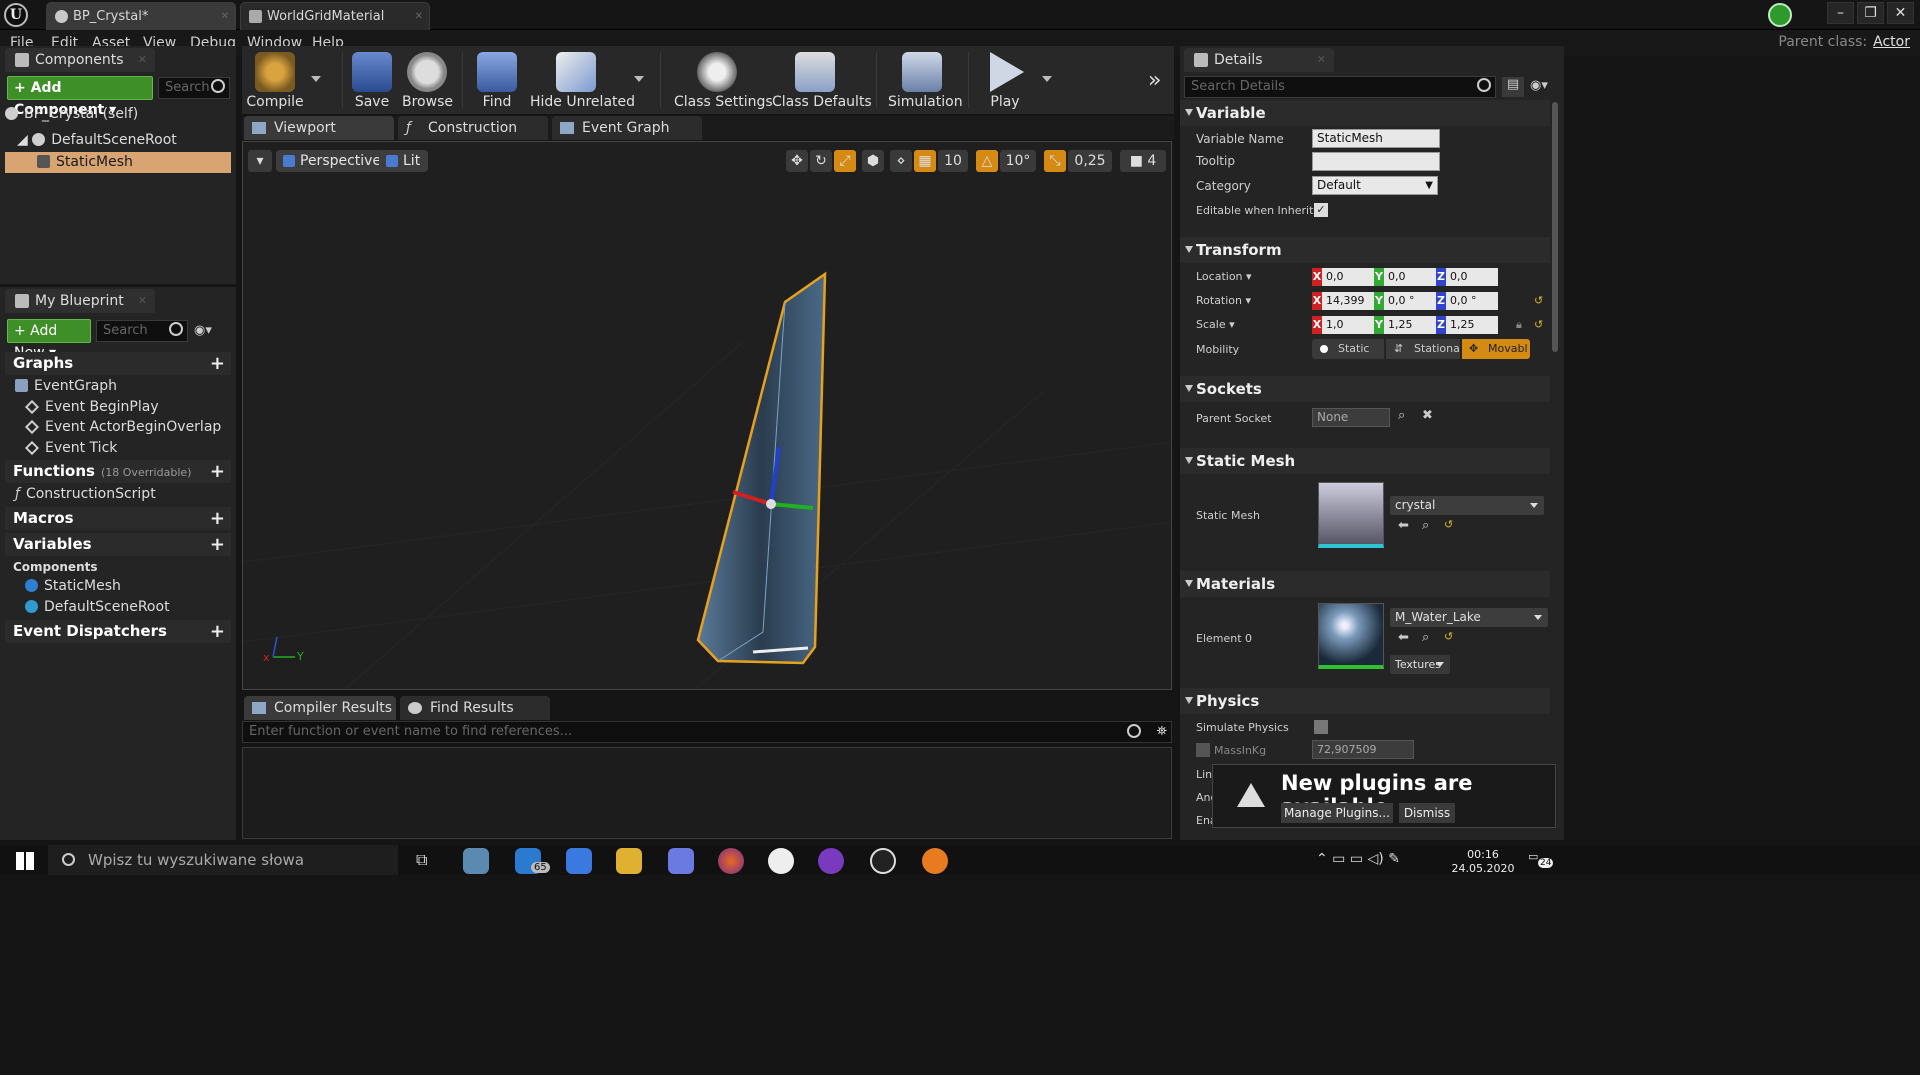  What do you see at coordinates (427, 80) in the screenshot?
I see `browse-button: Browse` at bounding box center [427, 80].